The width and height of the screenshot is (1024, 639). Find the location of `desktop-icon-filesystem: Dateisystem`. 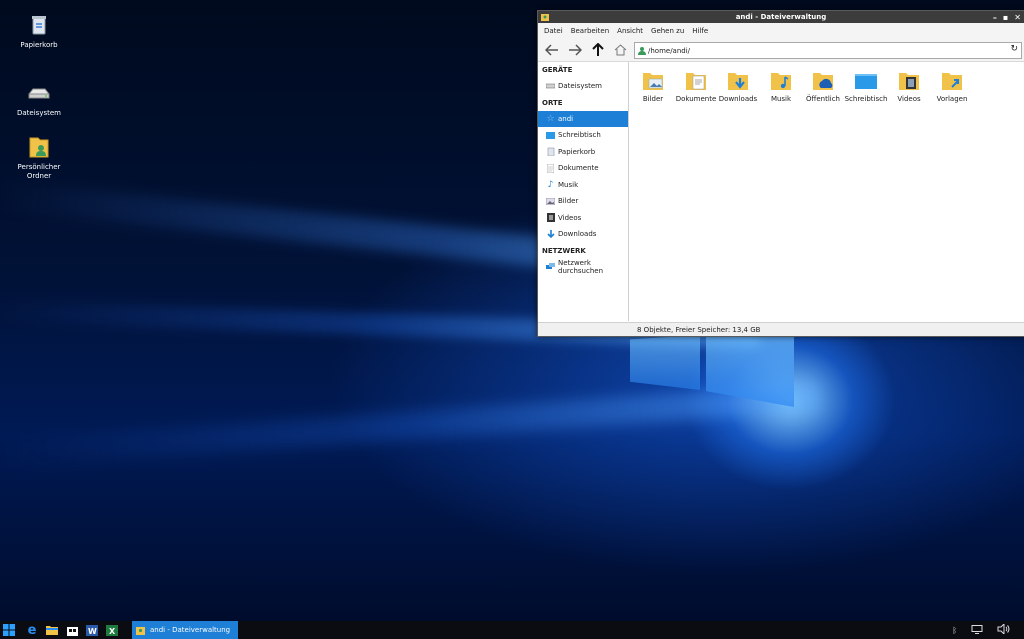

desktop-icon-filesystem: Dateisystem is located at coordinates (39, 99).